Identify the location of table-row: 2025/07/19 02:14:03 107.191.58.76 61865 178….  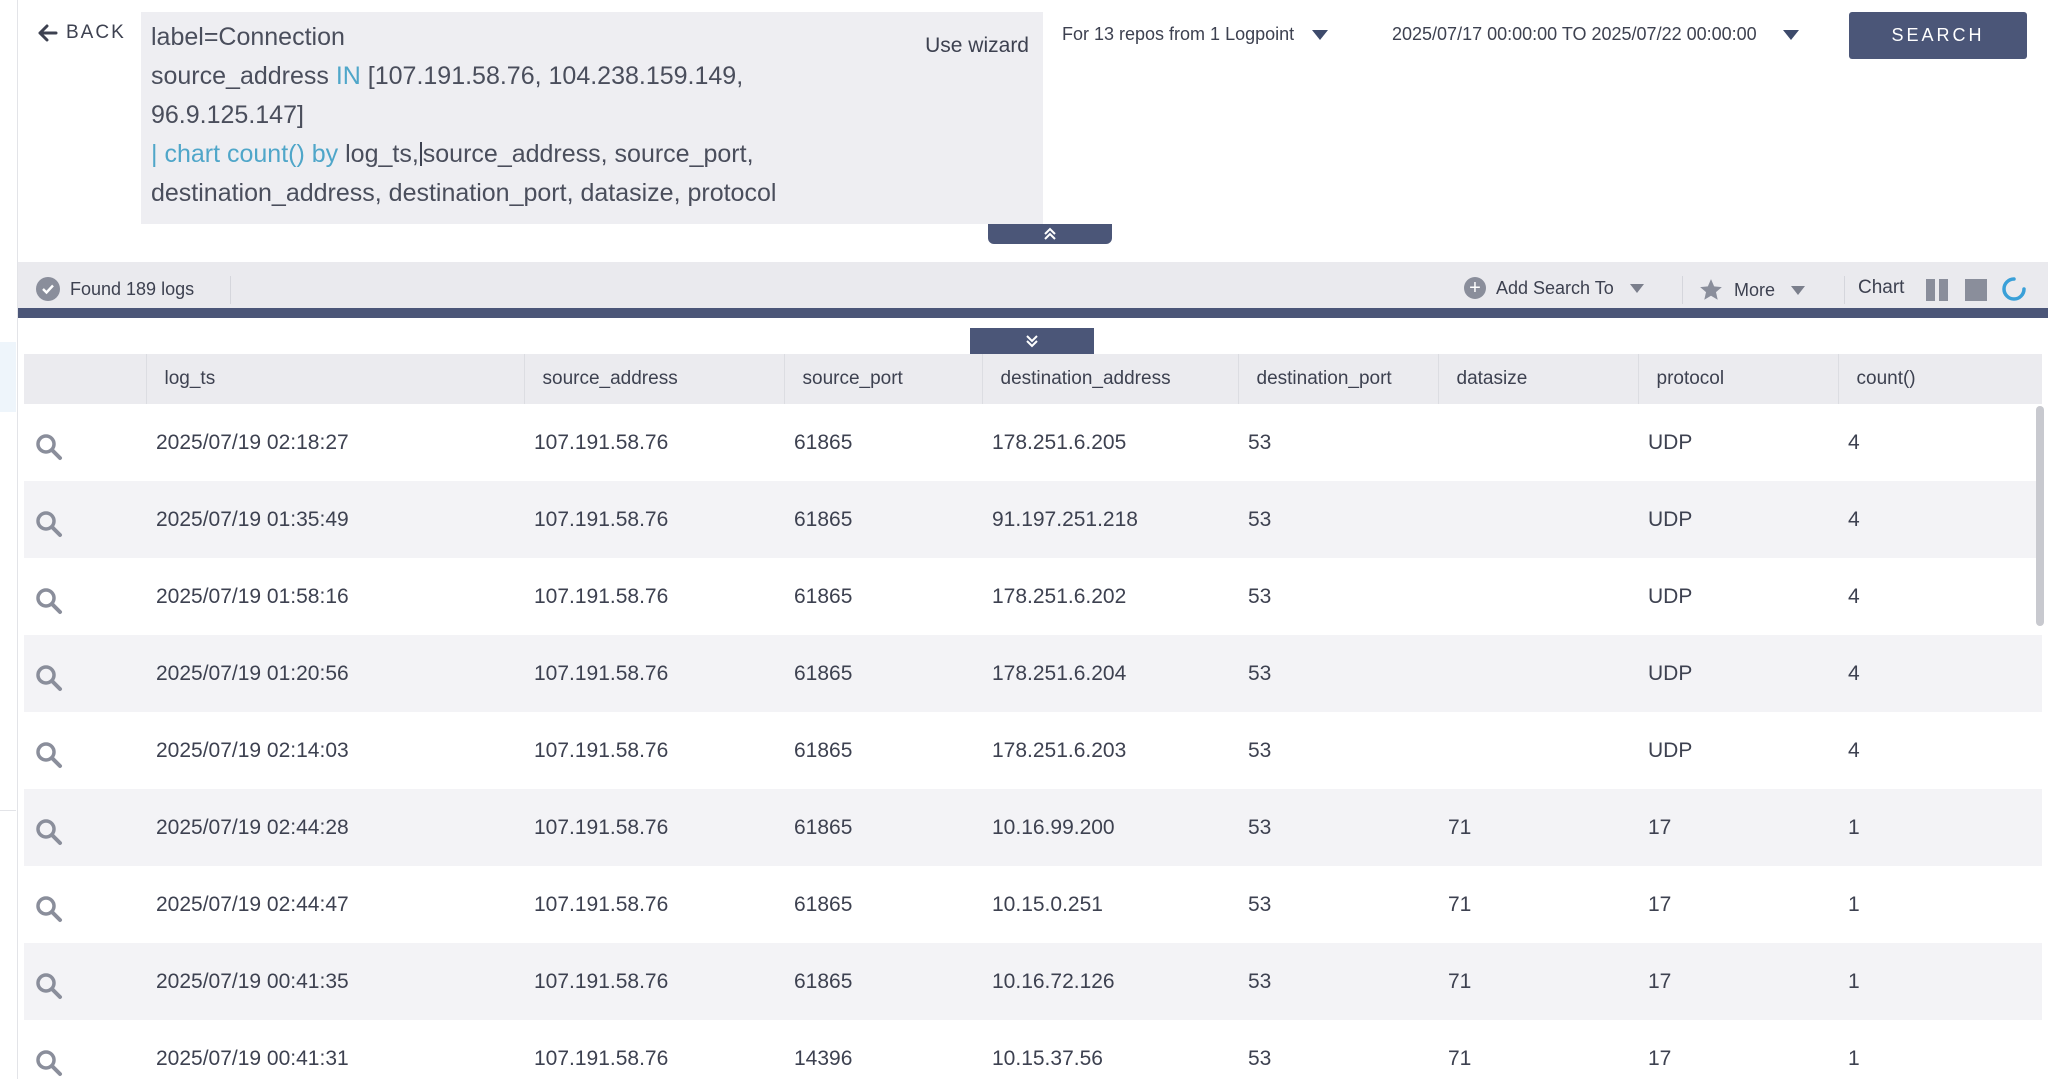
(1033, 750).